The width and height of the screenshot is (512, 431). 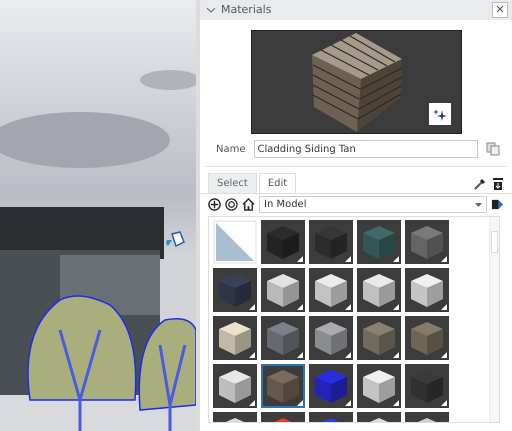 What do you see at coordinates (373, 205) in the screenshot?
I see `collection-dropdown: In Model` at bounding box center [373, 205].